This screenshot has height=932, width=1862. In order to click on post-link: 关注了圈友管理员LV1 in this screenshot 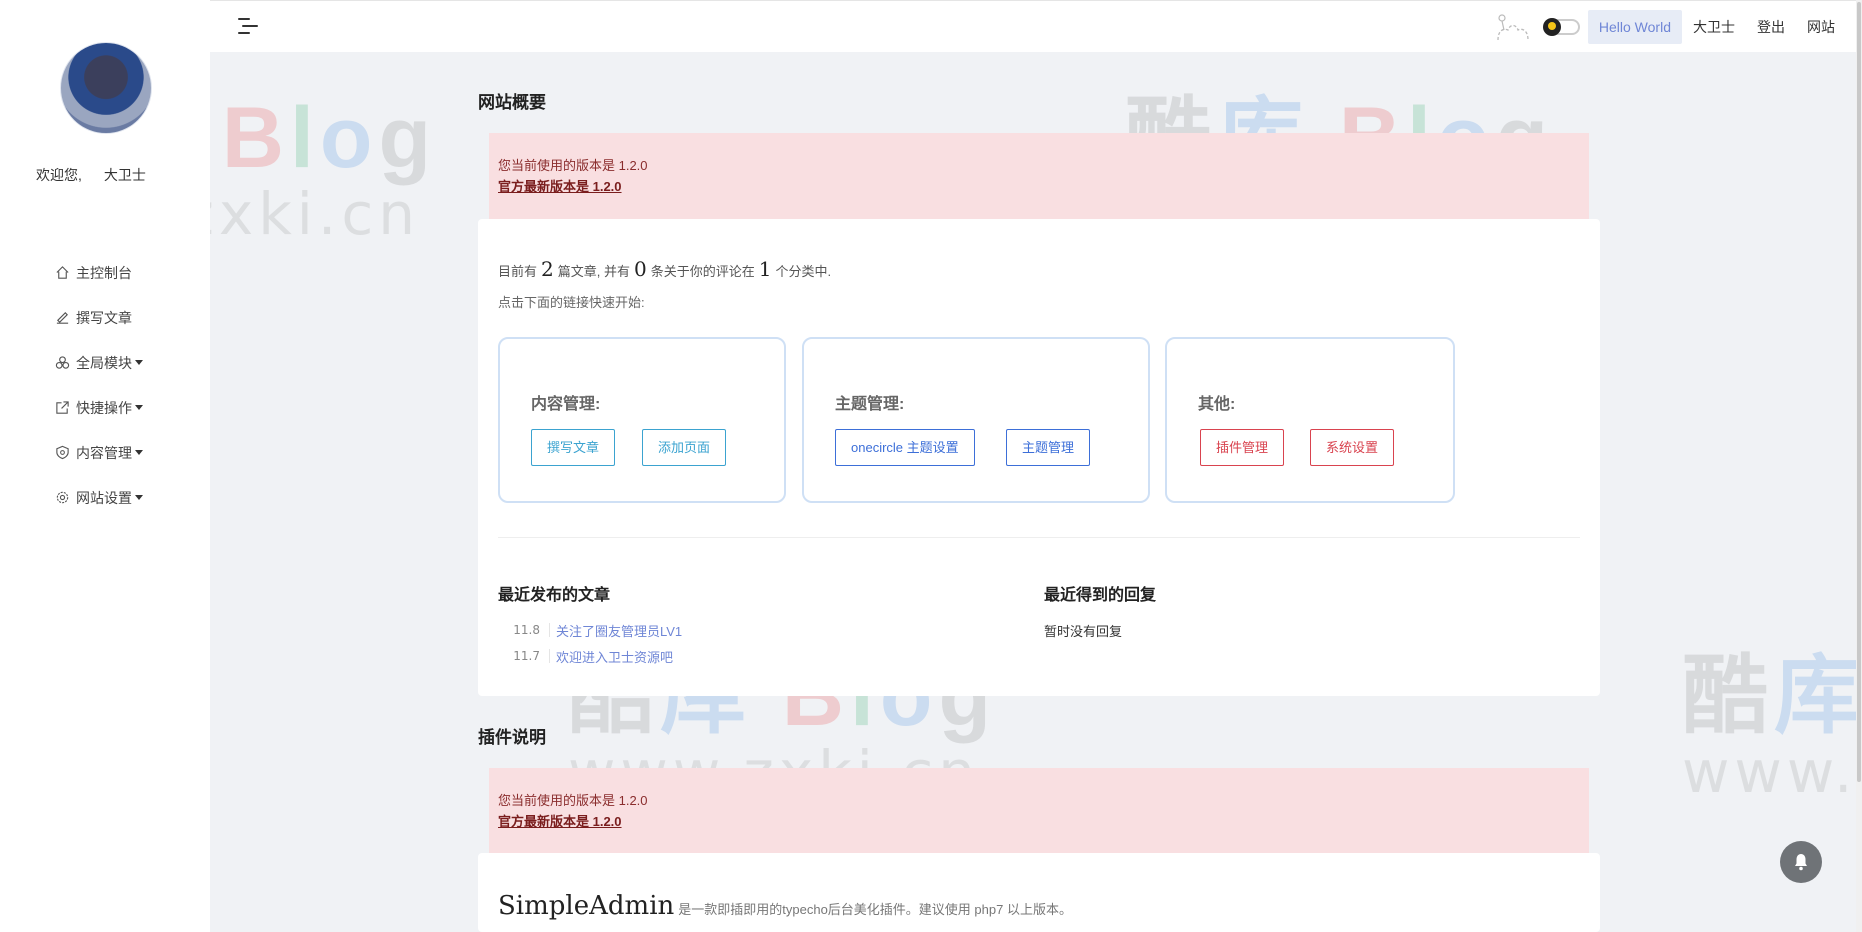, I will do `click(619, 630)`.